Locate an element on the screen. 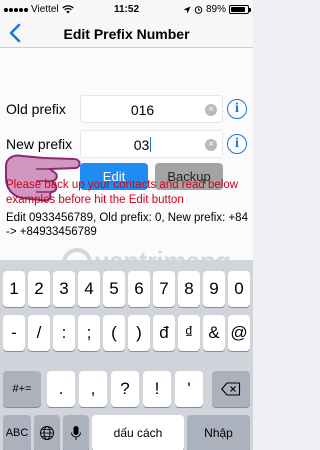 This screenshot has width=320, height=450. navigation-bar: Edit Prefix Number is located at coordinates (126, 34).